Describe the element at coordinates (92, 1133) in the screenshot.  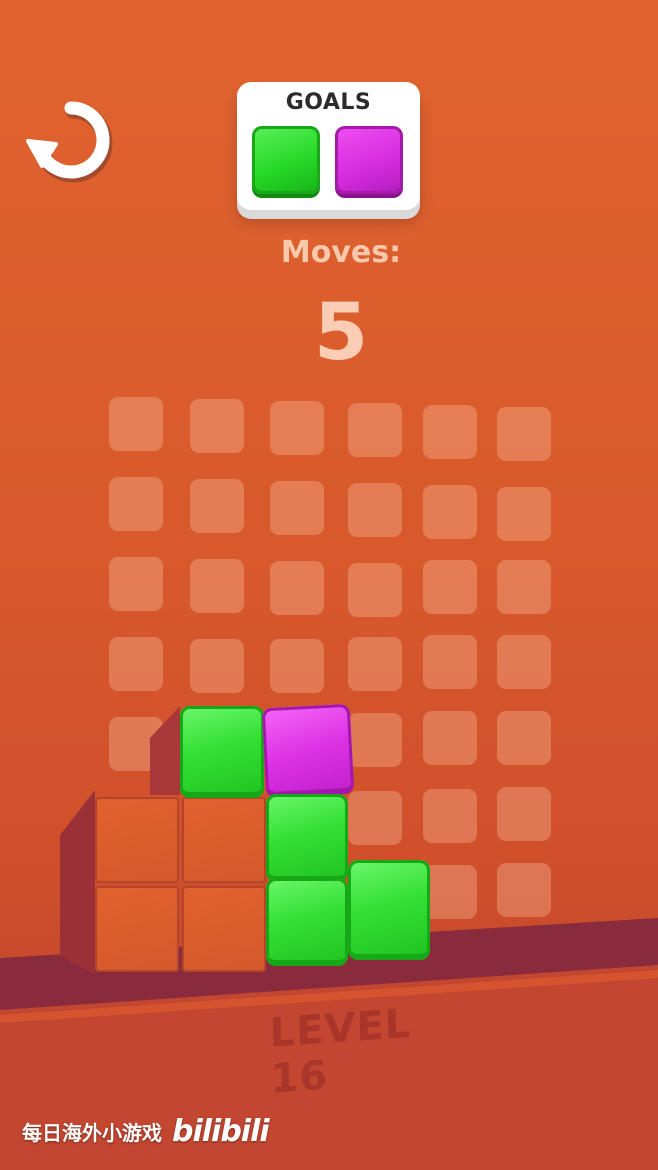
I see `watermark-text: 每日海外小游戏` at that location.